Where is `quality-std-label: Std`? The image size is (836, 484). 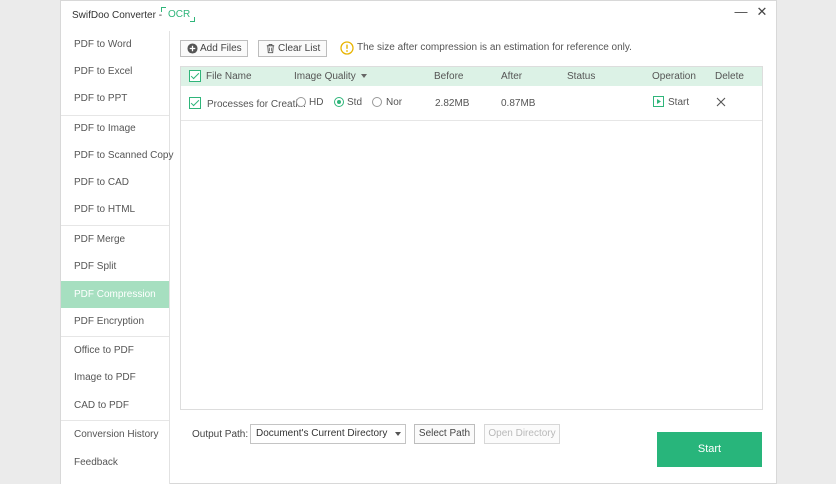 quality-std-label: Std is located at coordinates (355, 102).